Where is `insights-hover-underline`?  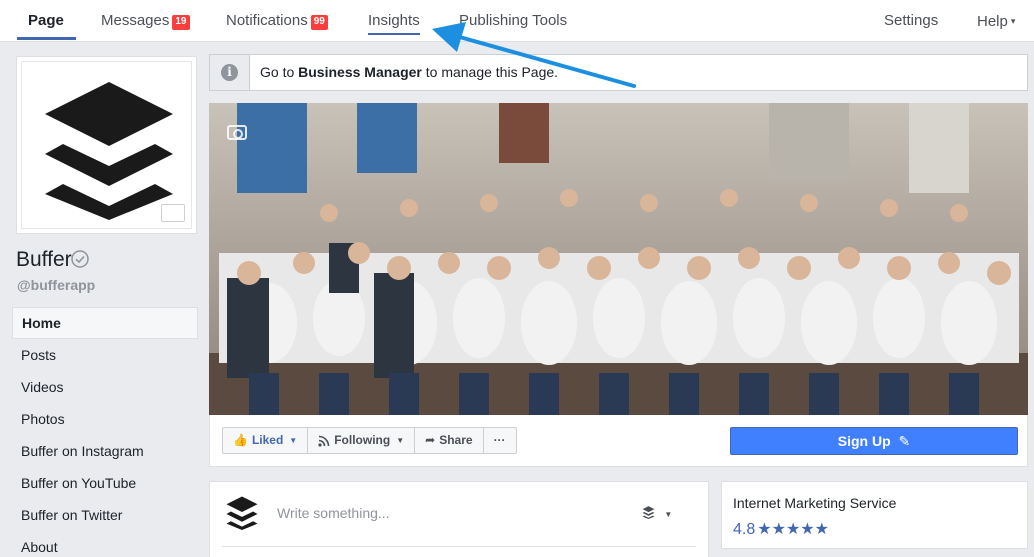
insights-hover-underline is located at coordinates (394, 34).